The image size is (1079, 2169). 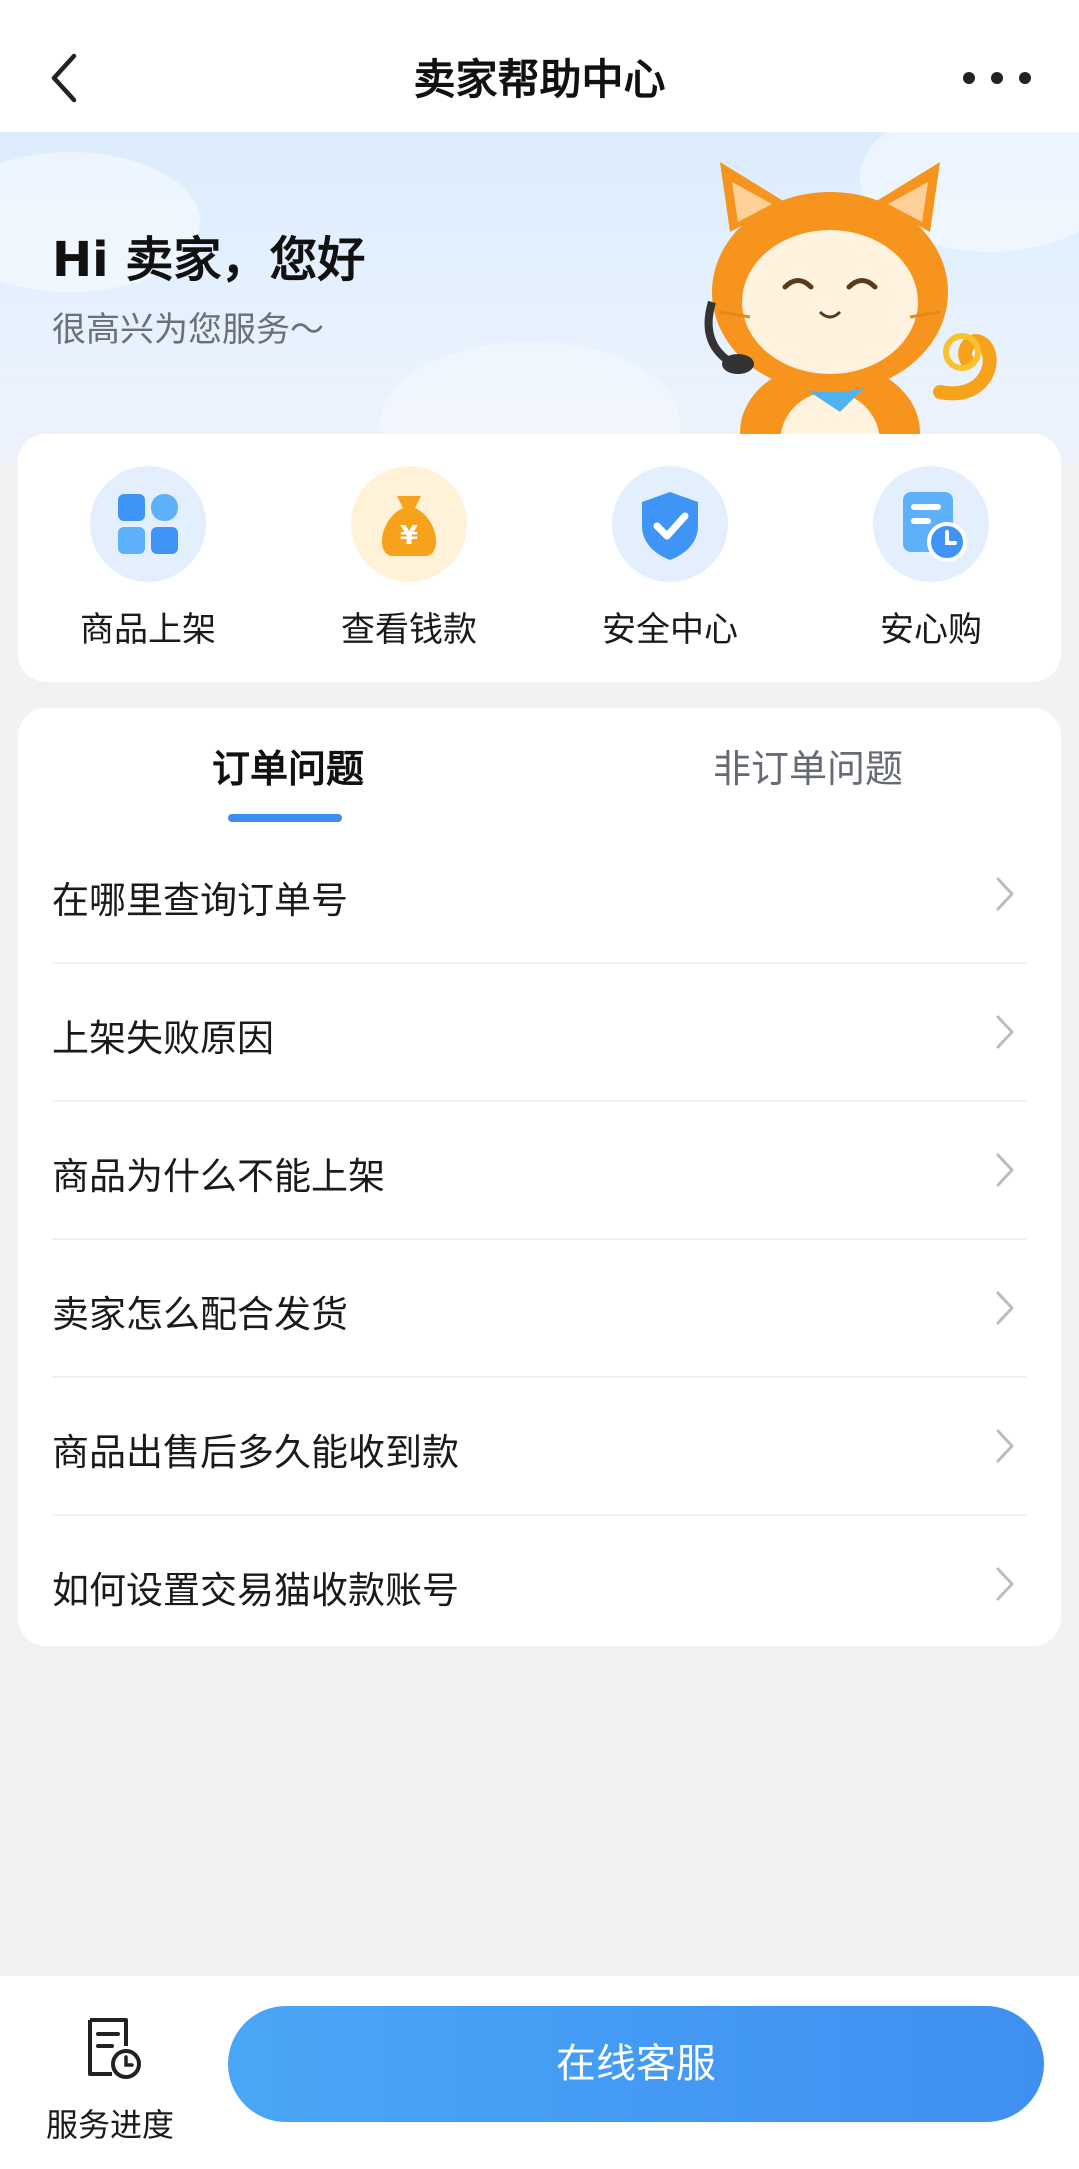 What do you see at coordinates (539, 1033) in the screenshot?
I see `faq-item: 上架失败原因` at bounding box center [539, 1033].